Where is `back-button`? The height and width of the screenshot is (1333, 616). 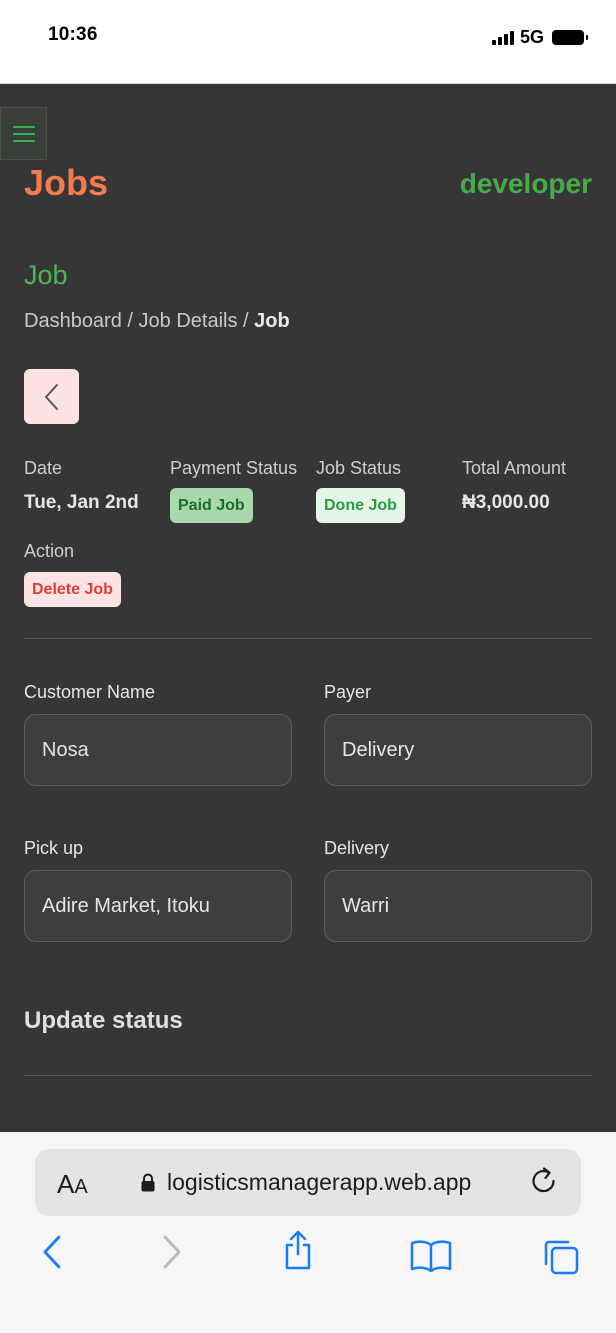 back-button is located at coordinates (51, 396).